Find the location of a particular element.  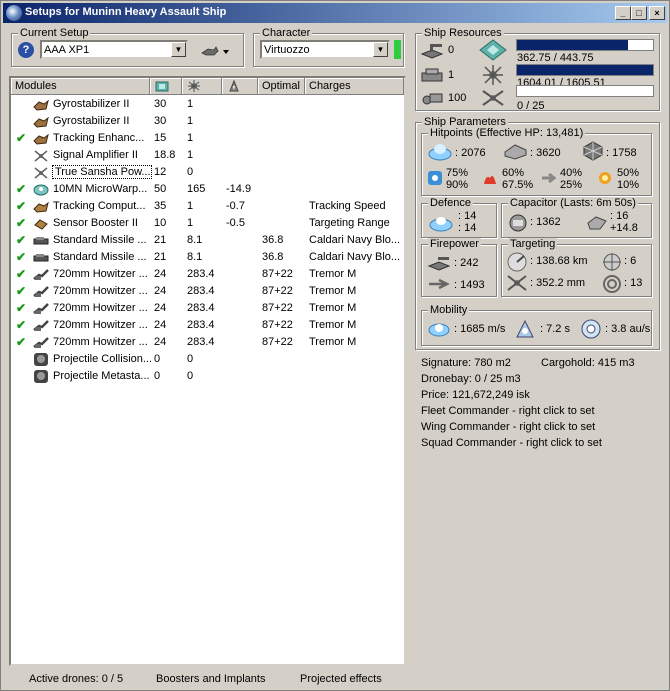

minimize-button: _ is located at coordinates (623, 13).